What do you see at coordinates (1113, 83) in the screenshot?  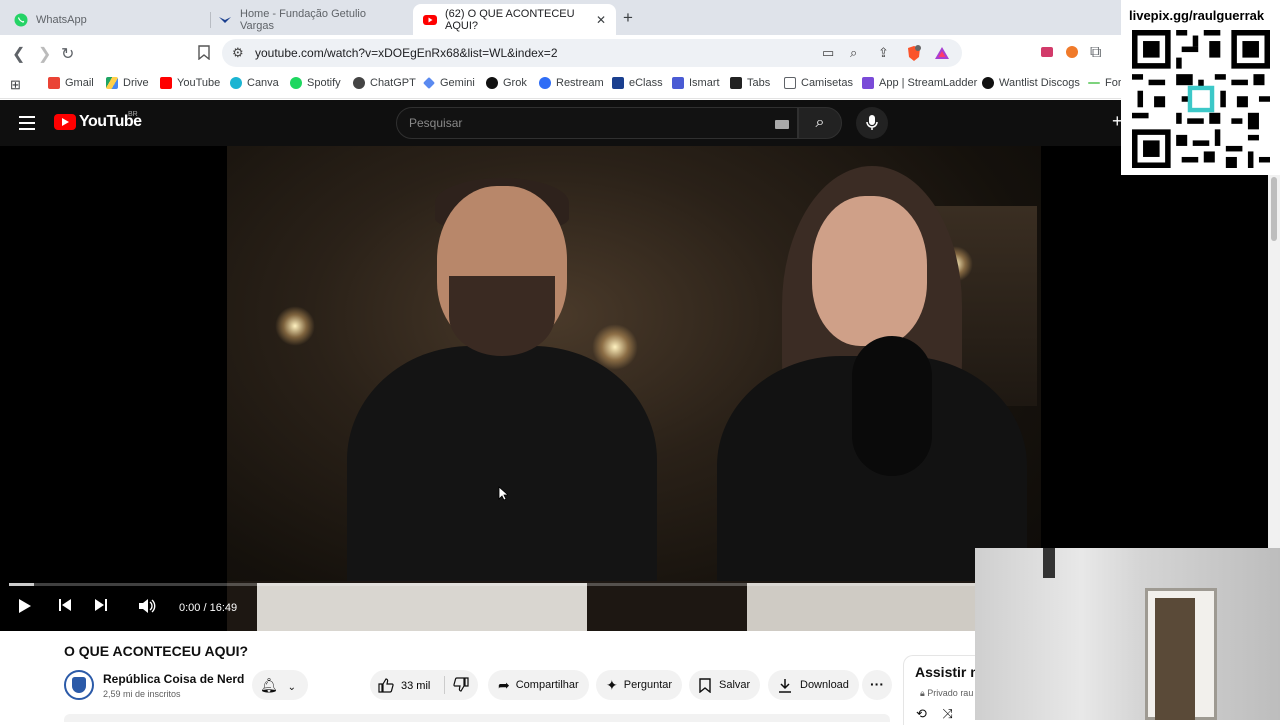 I see `bookmark-label: For` at bounding box center [1113, 83].